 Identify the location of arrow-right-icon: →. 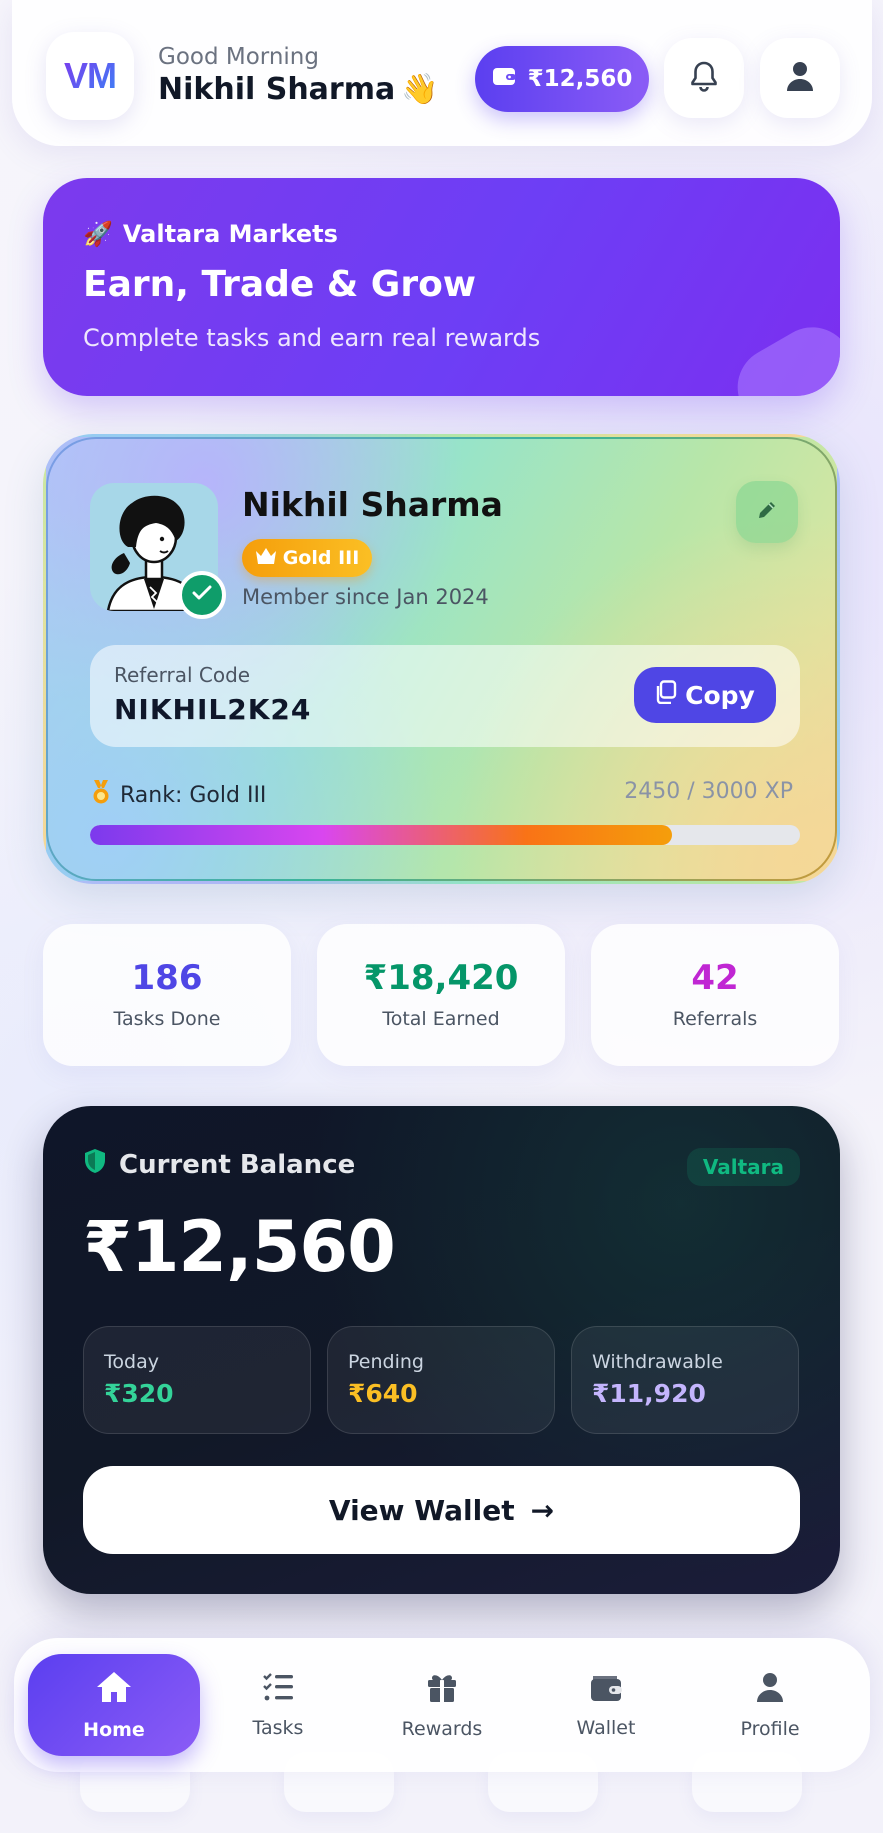
(542, 1510).